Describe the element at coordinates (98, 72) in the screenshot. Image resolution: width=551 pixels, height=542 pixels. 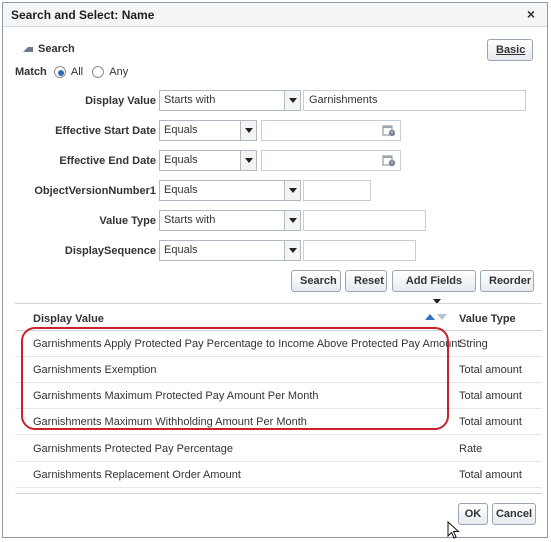
I see `match-any-radio` at that location.